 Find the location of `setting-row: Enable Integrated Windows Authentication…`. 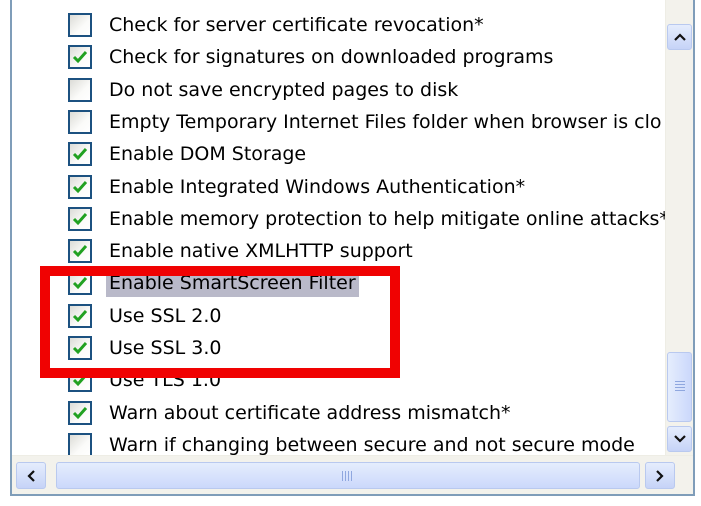

setting-row: Enable Integrated Windows Authentication… is located at coordinates (340, 187).